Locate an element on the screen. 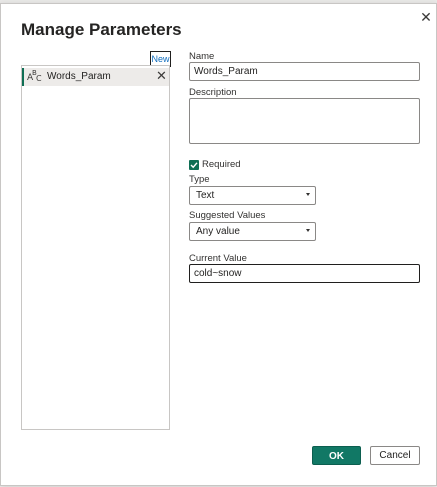  list-item: ABC Words_Param ✕ is located at coordinates (95, 77).